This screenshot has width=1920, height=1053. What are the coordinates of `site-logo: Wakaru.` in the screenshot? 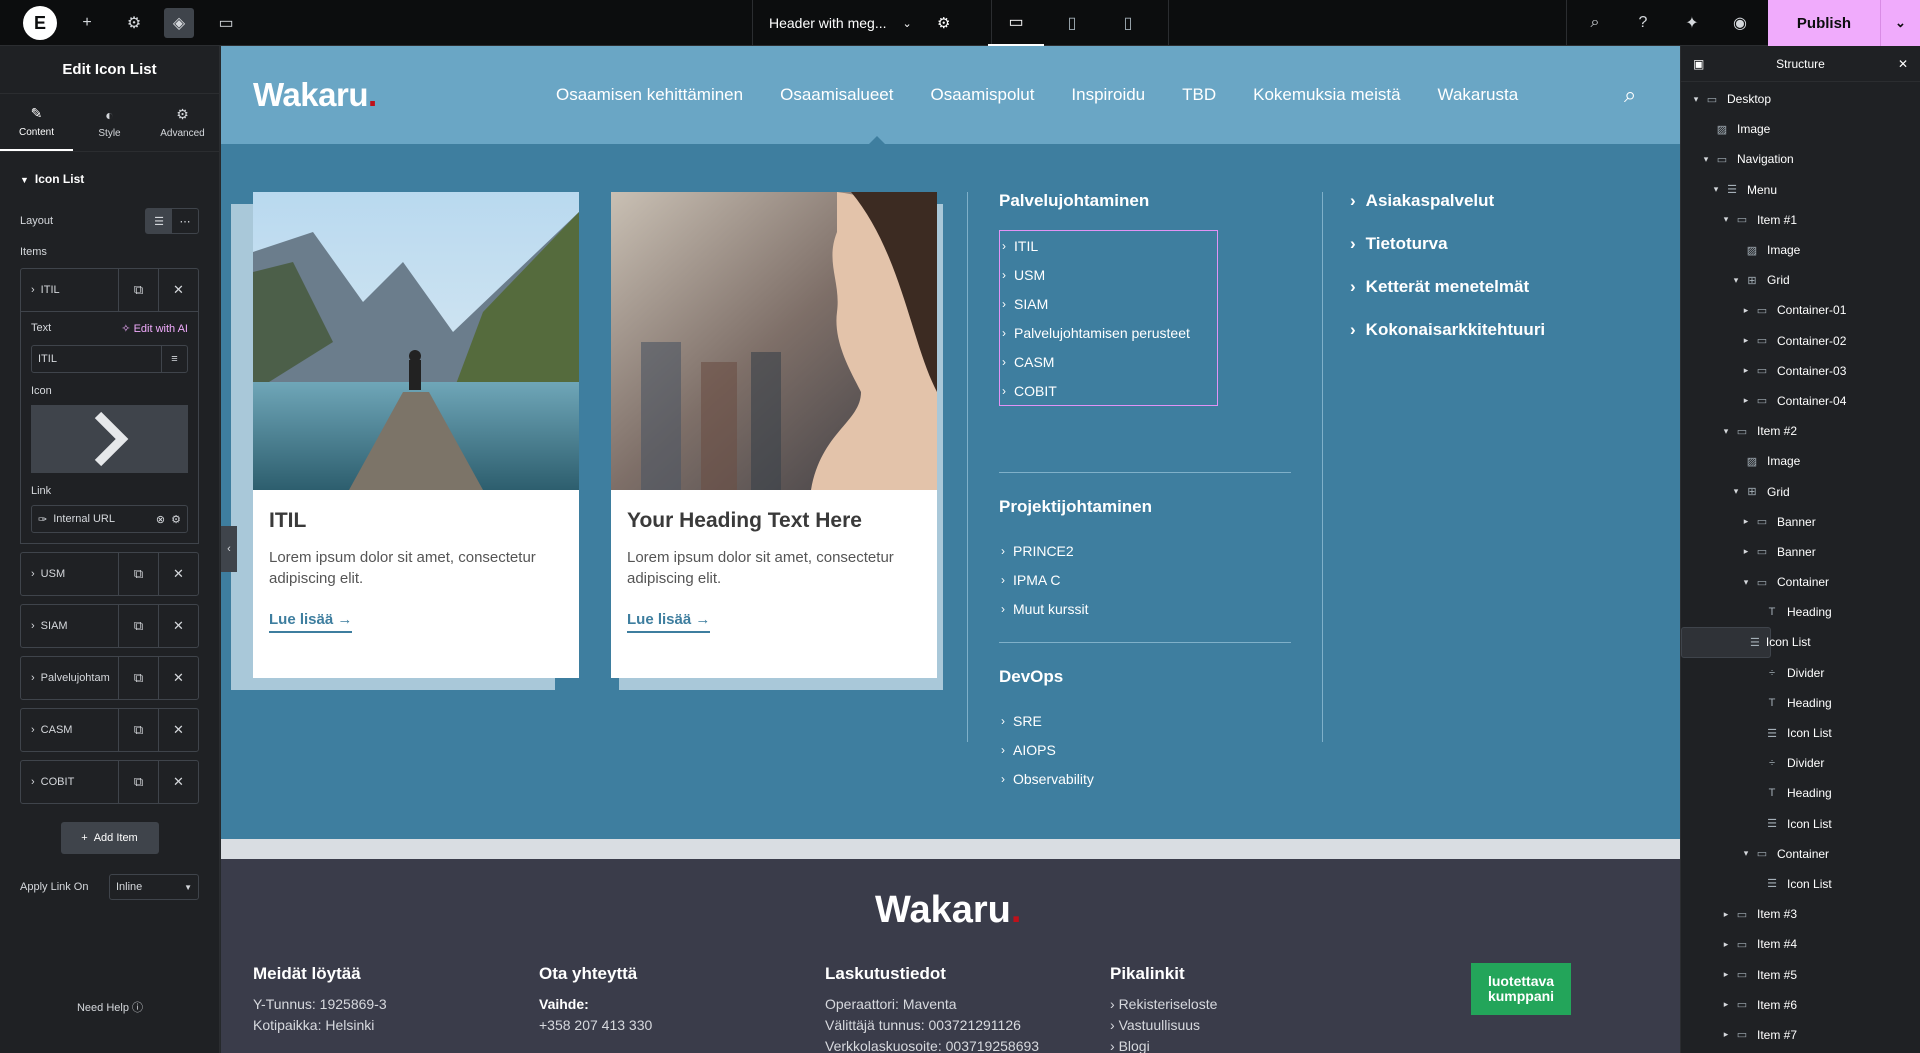 It's located at (315, 95).